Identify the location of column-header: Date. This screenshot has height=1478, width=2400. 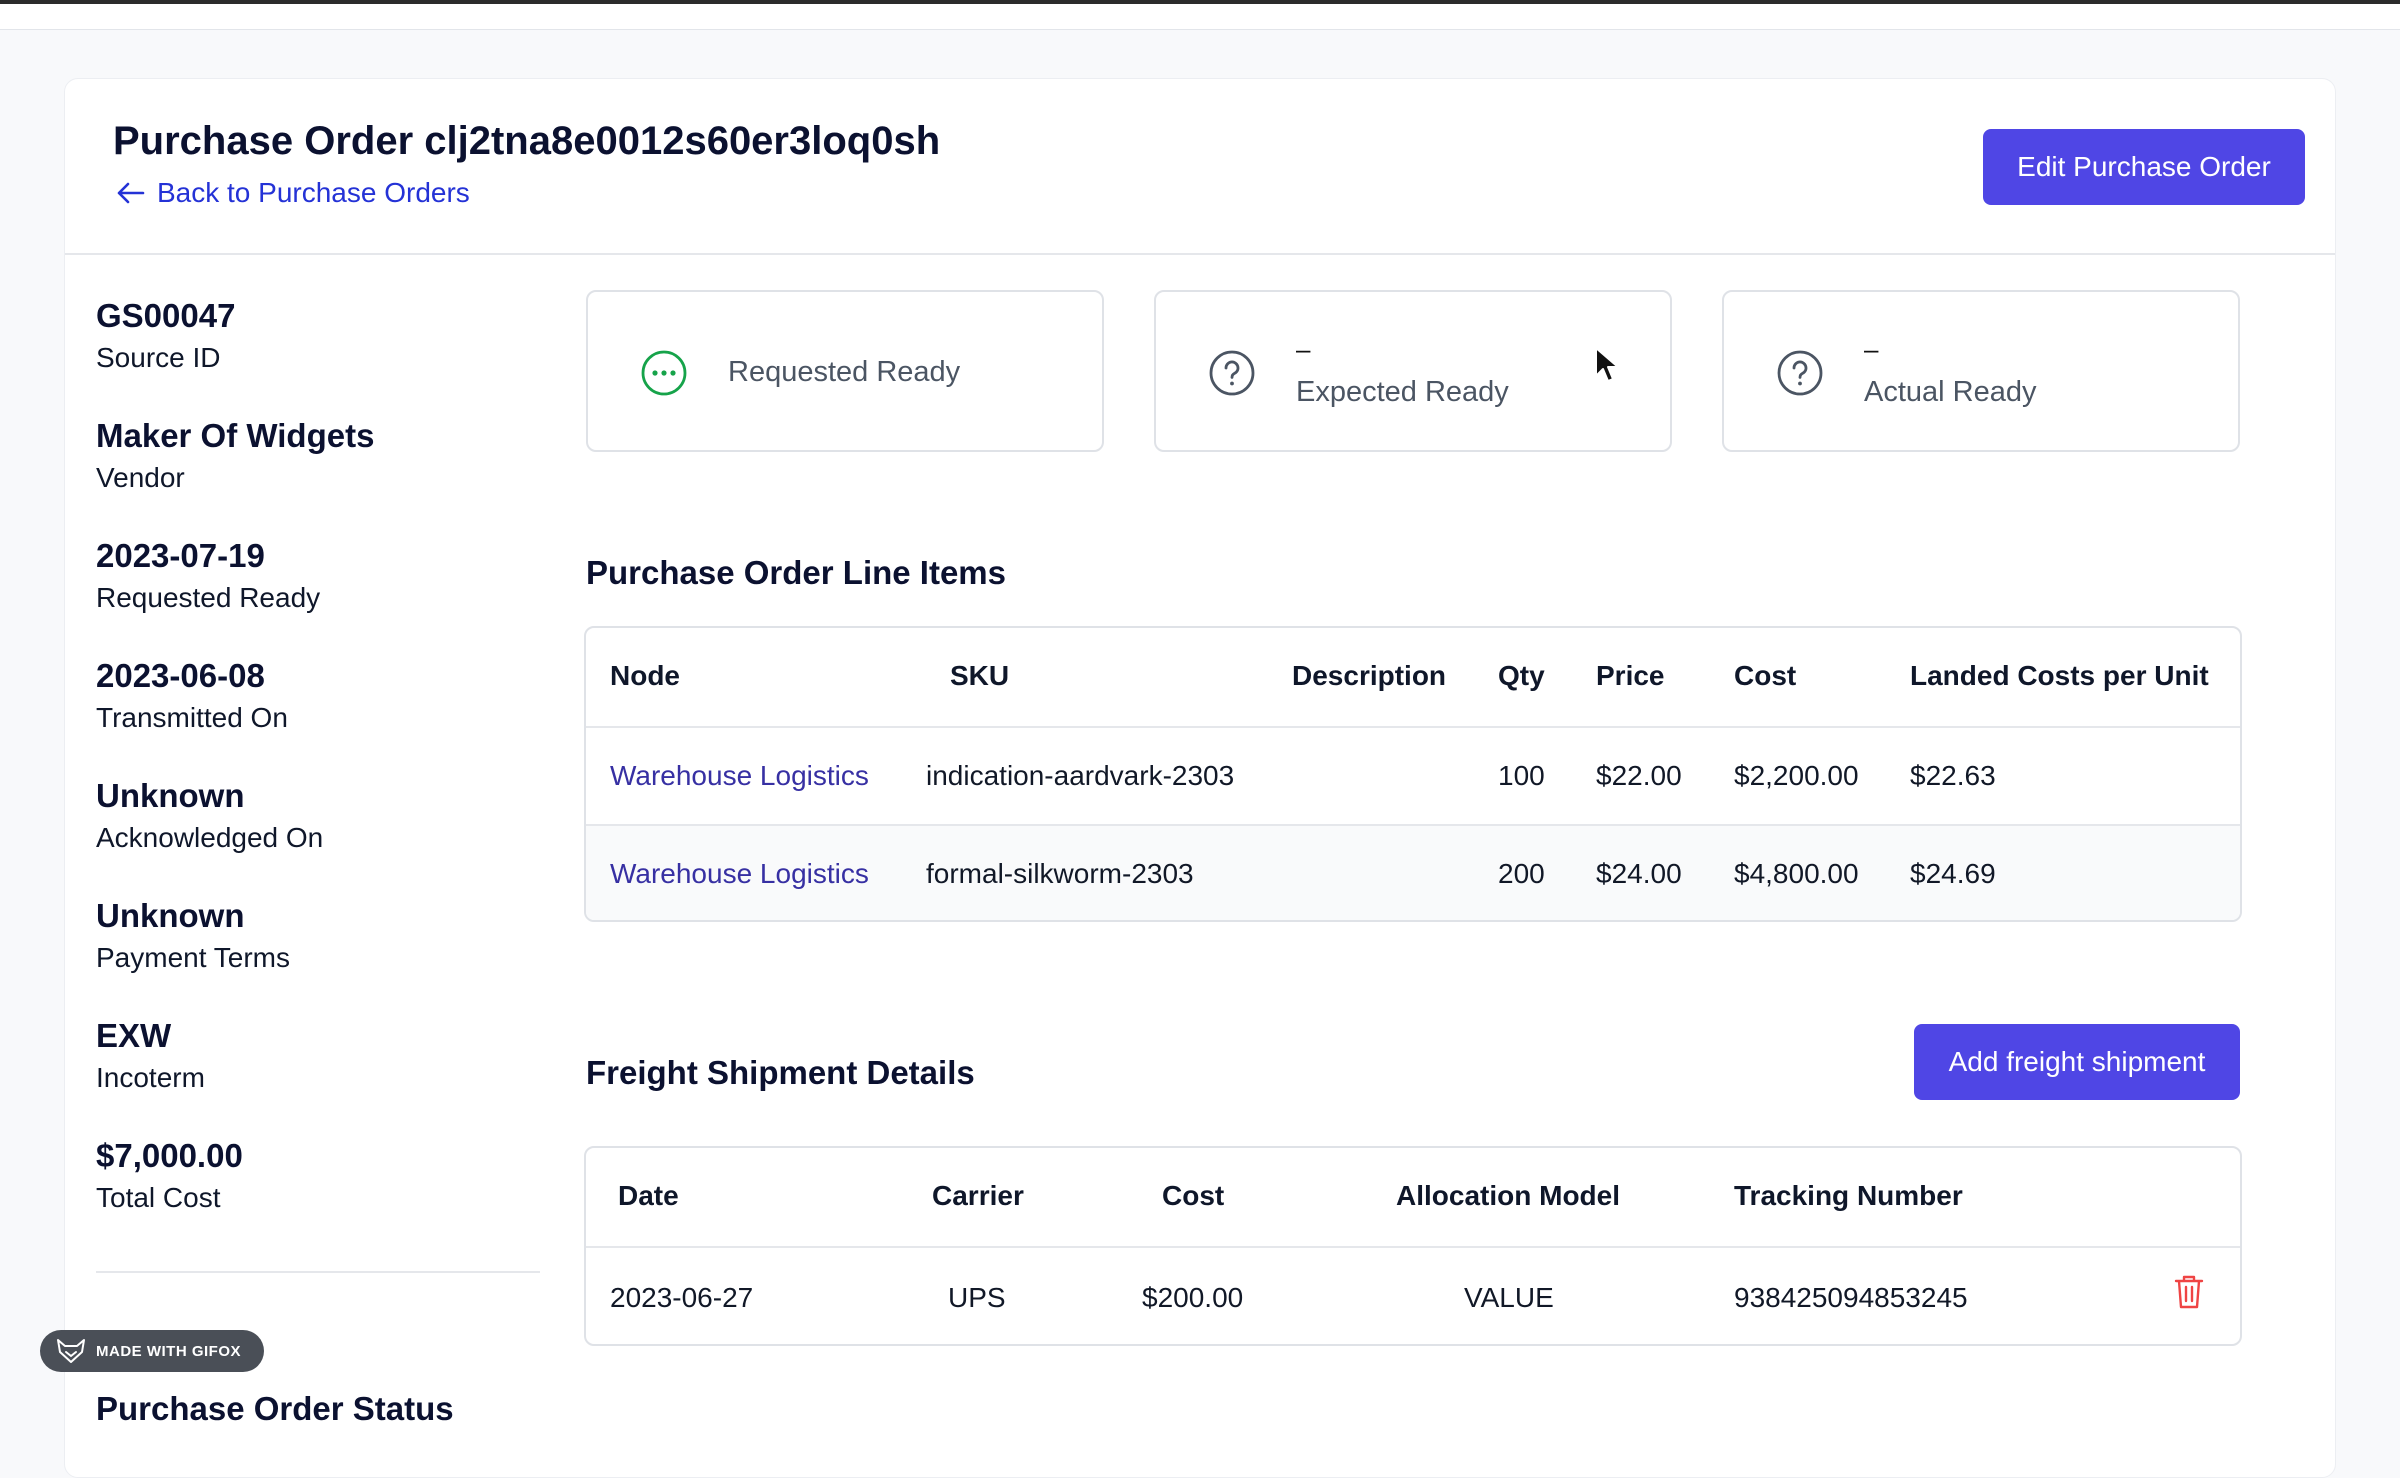
(648, 1195).